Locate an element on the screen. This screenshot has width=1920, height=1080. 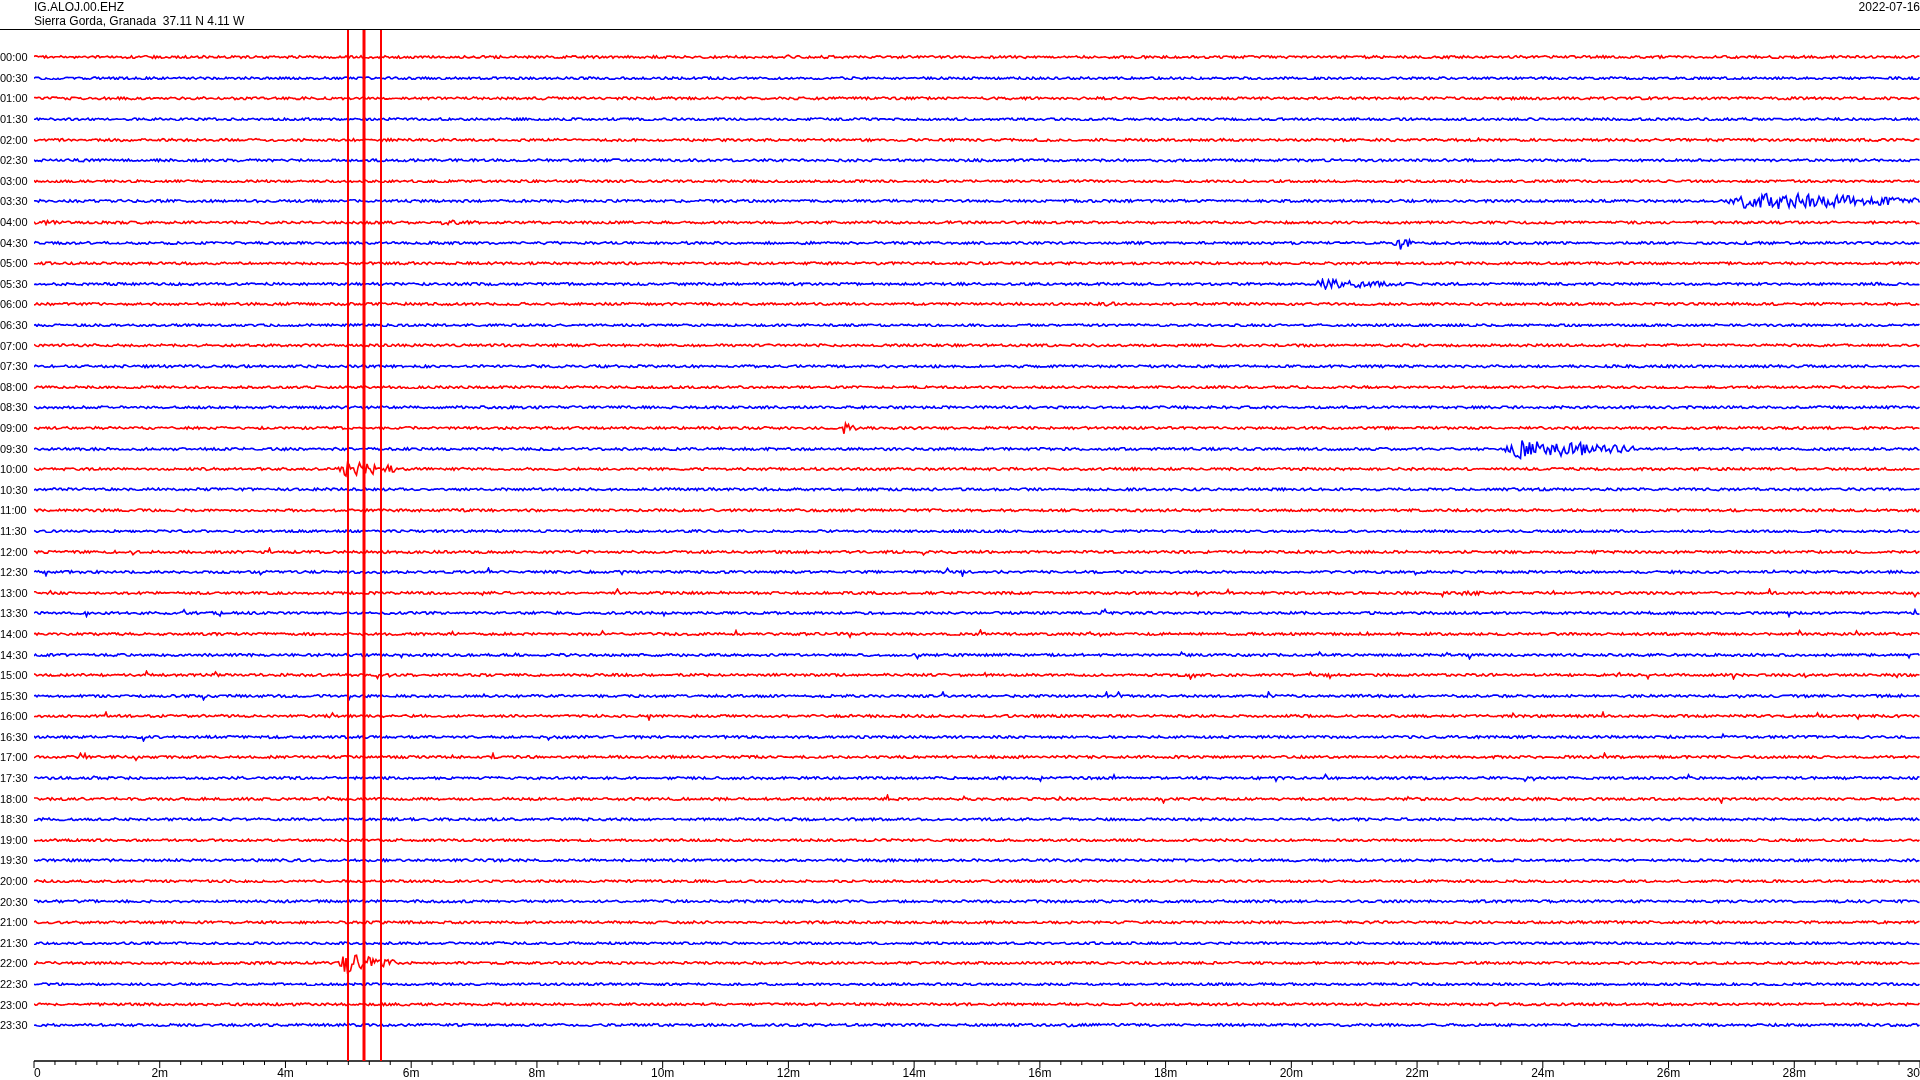
tick-label: 0 is located at coordinates (37, 1073).